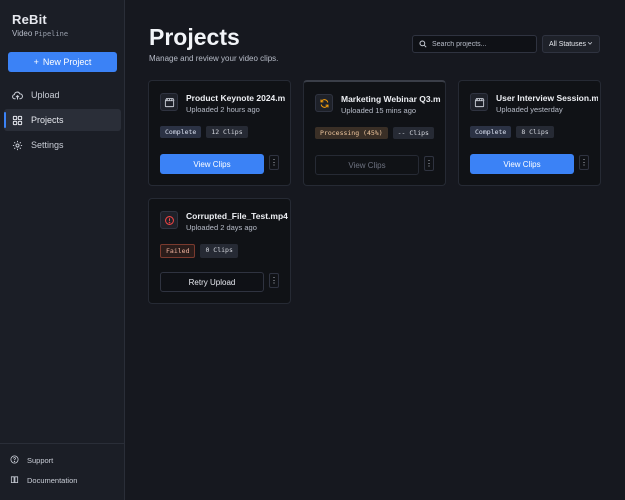 The image size is (625, 500). What do you see at coordinates (47, 145) in the screenshot?
I see `sidebar-item-label: Settings` at bounding box center [47, 145].